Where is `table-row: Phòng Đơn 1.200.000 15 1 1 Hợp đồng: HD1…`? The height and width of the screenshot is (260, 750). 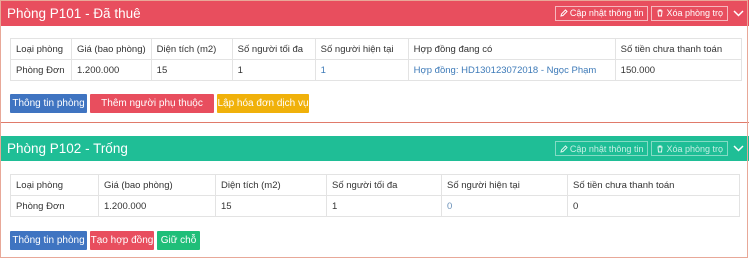 table-row: Phòng Đơn 1.200.000 15 1 1 Hợp đồng: HD1… is located at coordinates (376, 70).